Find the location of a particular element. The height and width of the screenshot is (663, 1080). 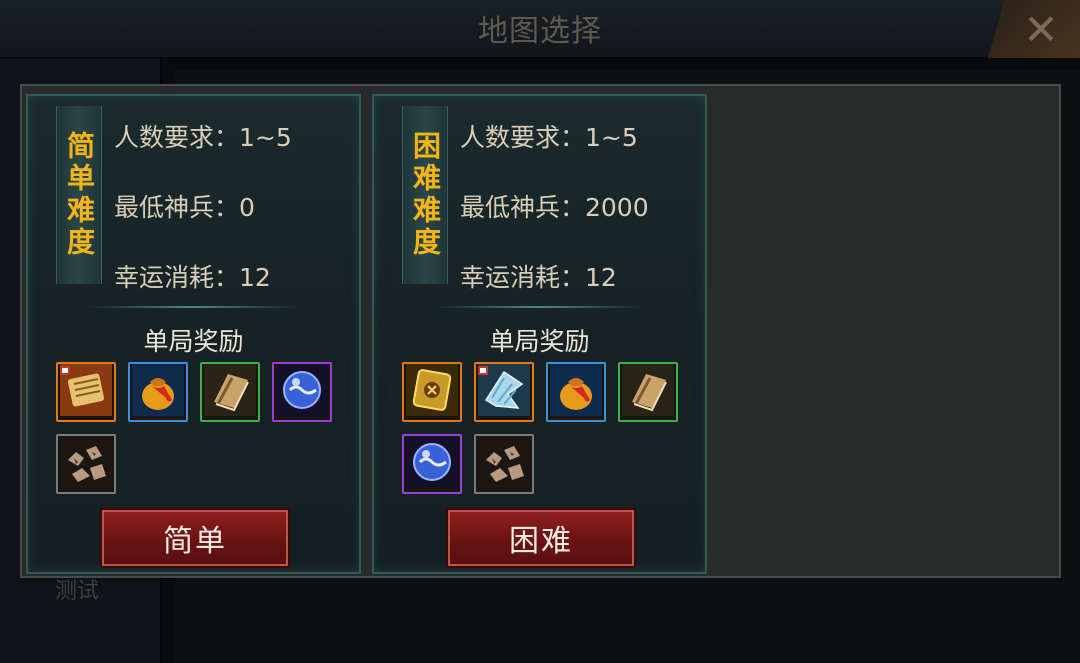

easy-button: 简单 is located at coordinates (195, 538).